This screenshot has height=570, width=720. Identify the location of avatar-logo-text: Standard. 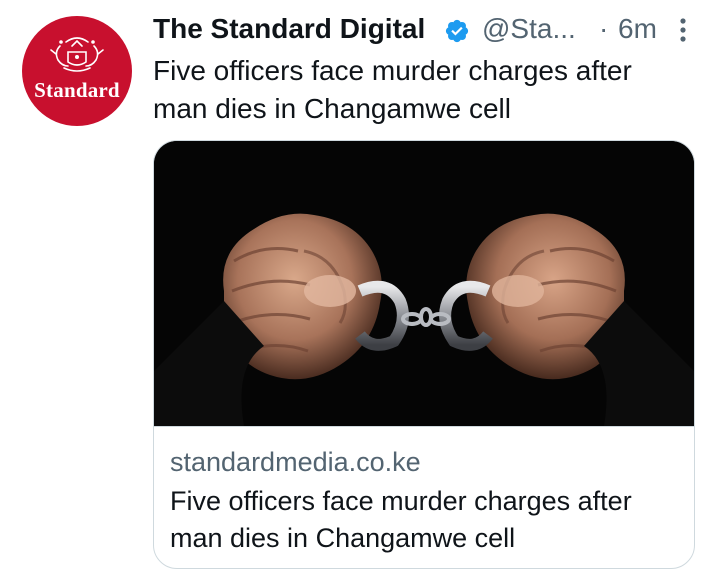
(77, 90).